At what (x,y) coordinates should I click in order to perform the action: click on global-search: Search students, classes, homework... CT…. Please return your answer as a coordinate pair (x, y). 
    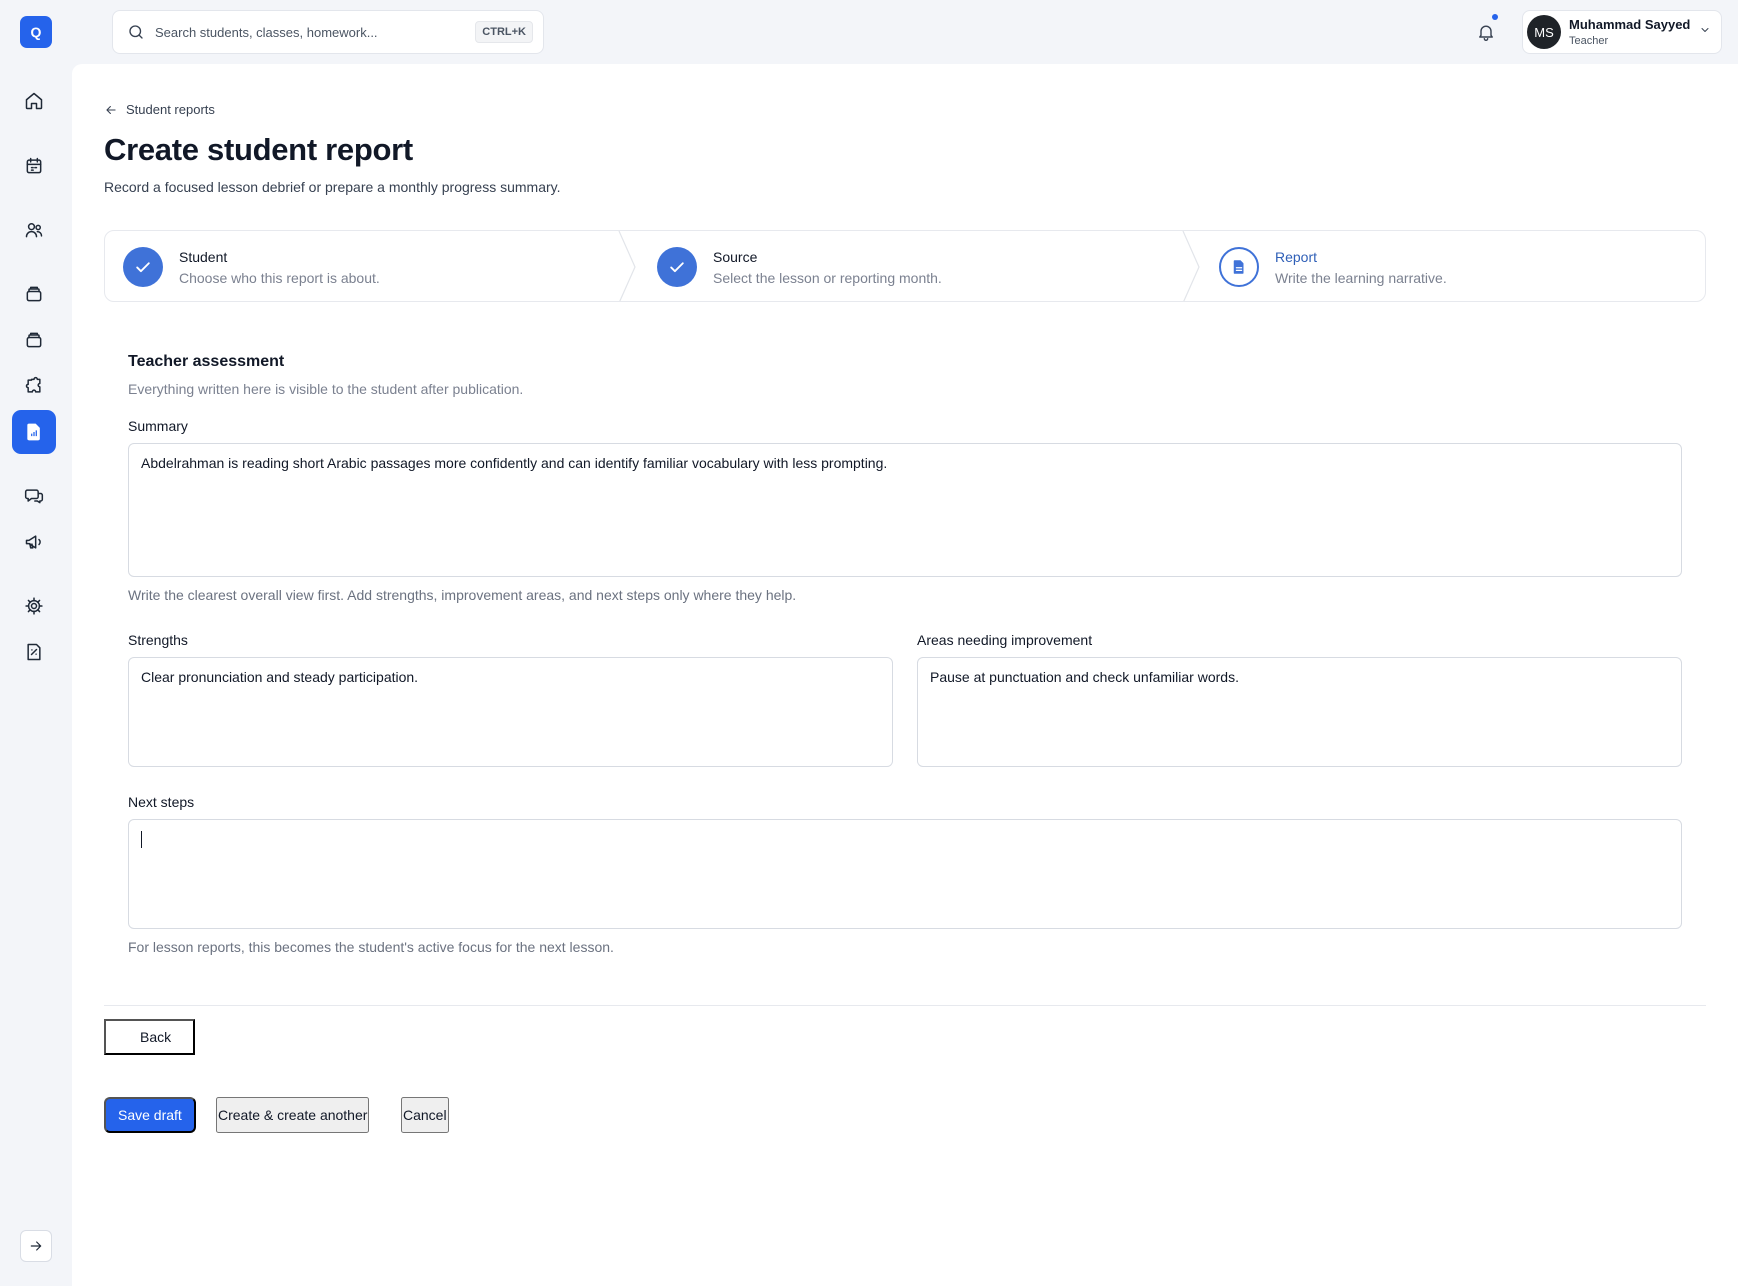
    Looking at the image, I should click on (328, 32).